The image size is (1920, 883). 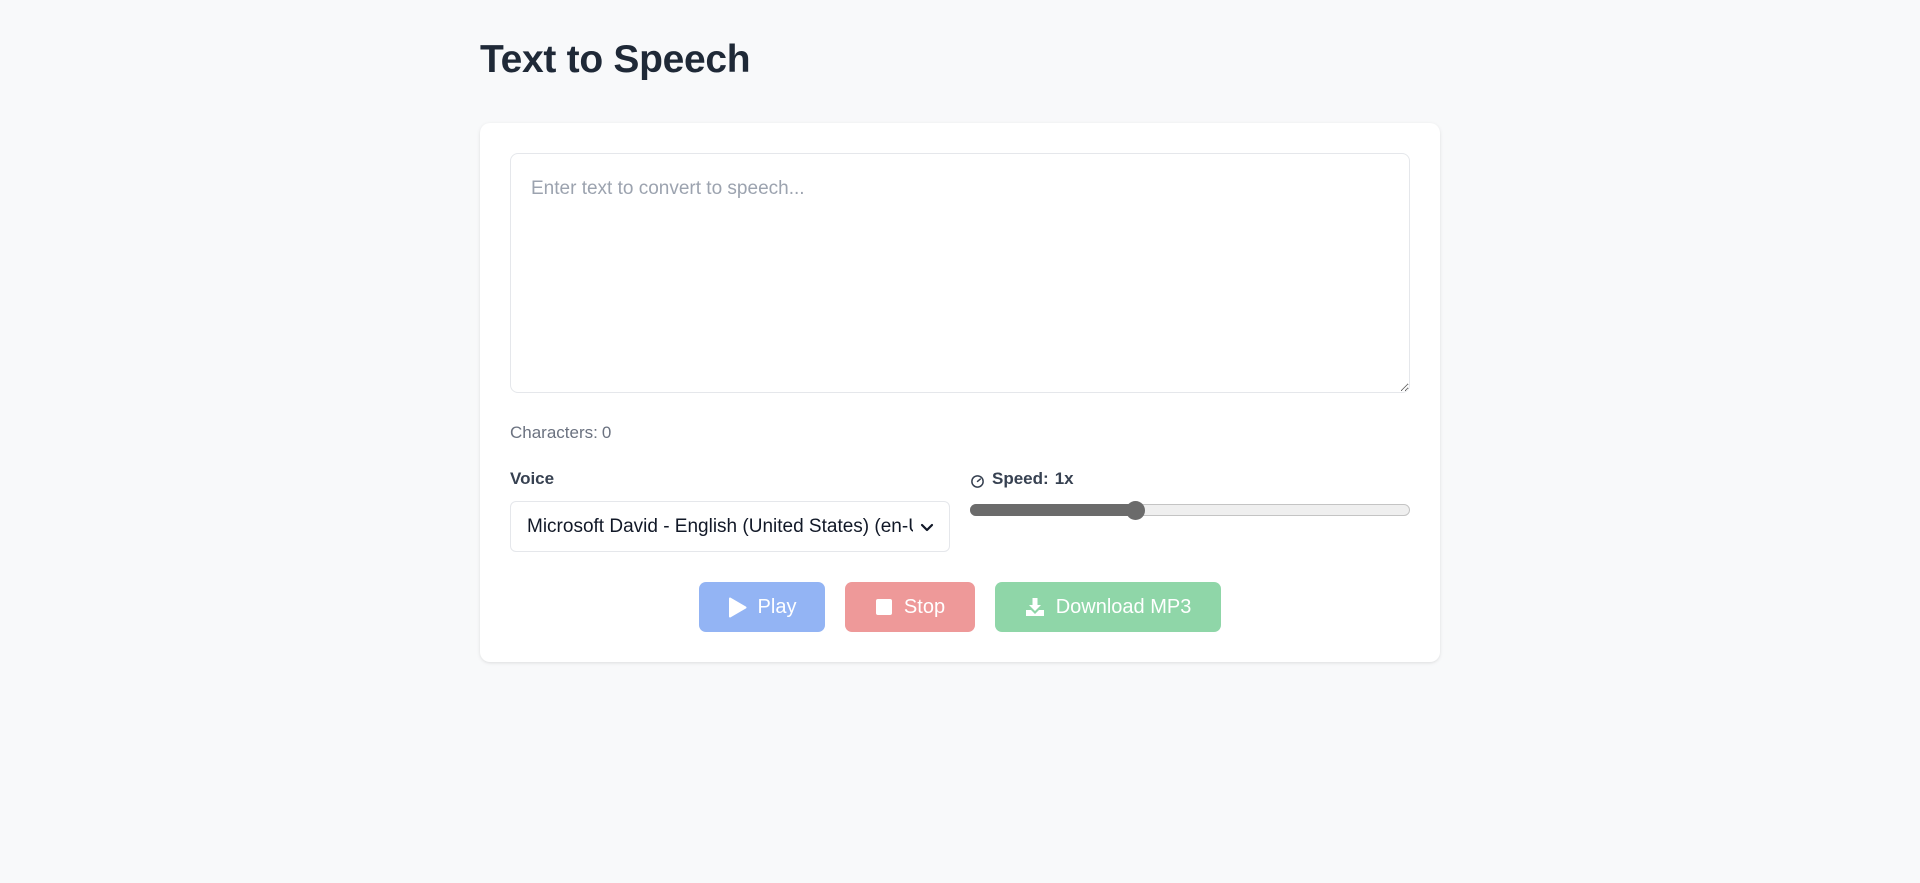 I want to click on speed-slider-thumb, so click(x=1136, y=510).